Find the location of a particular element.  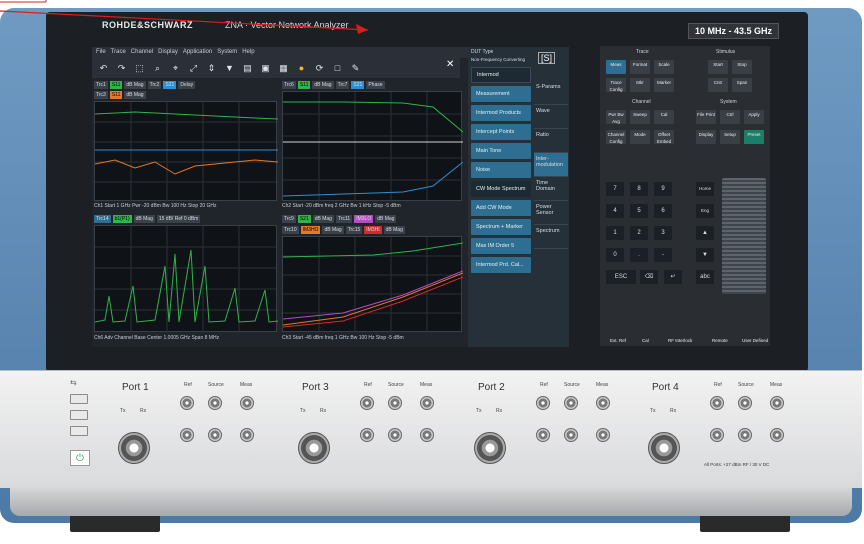

refresh-icon: ⟳ is located at coordinates (319, 68).